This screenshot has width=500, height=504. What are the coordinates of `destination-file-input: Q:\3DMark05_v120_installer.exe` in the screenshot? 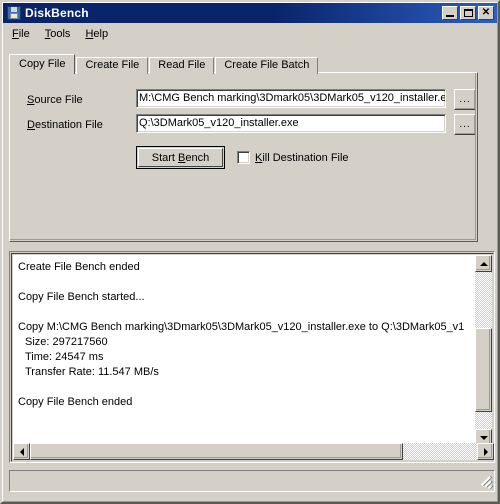 It's located at (291, 123).